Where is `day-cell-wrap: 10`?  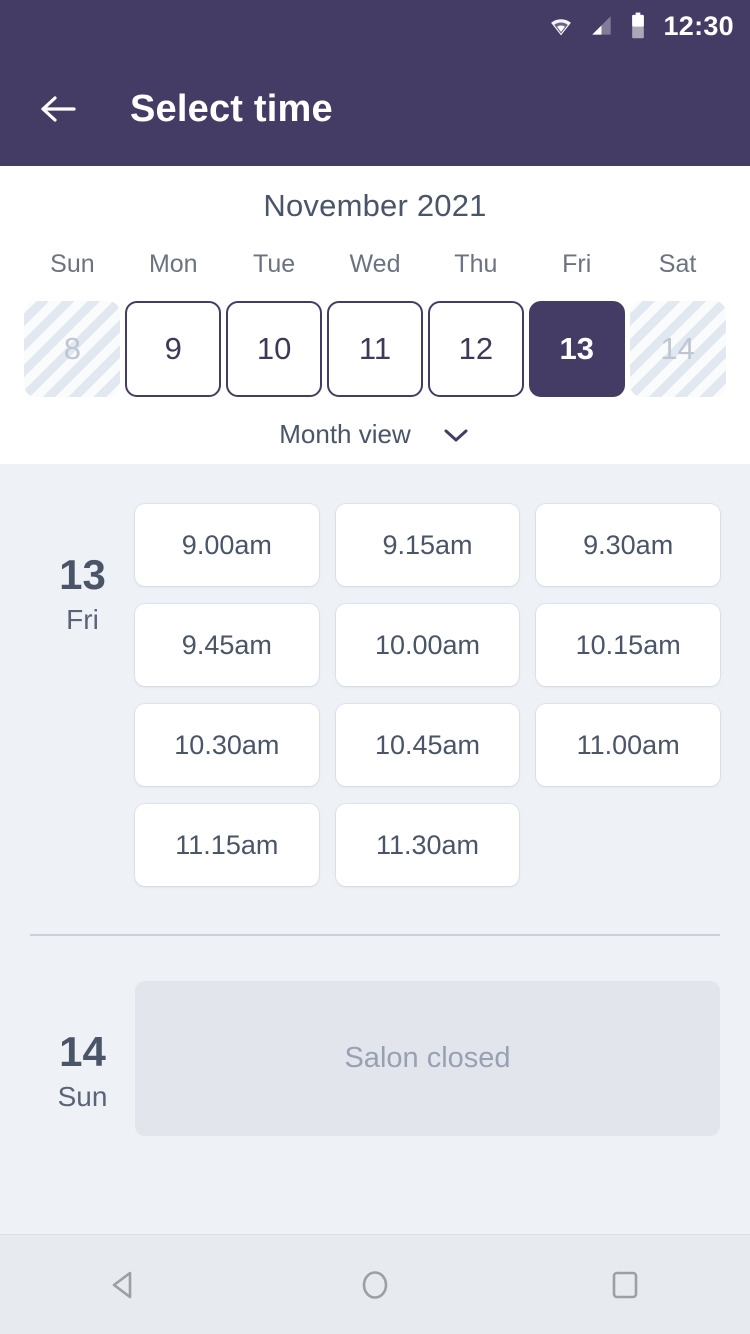
day-cell-wrap: 10 is located at coordinates (274, 349).